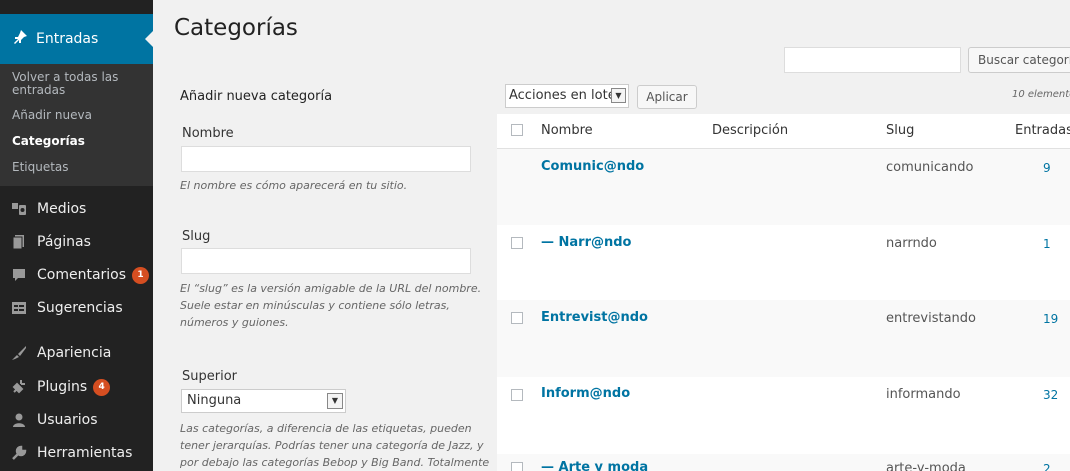 The height and width of the screenshot is (471, 1070). What do you see at coordinates (567, 130) in the screenshot?
I see `column-header-name: Nombre` at bounding box center [567, 130].